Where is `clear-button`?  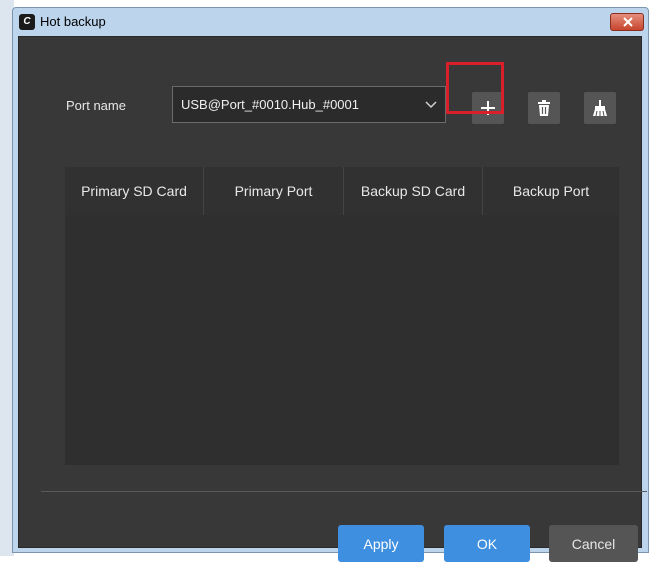 clear-button is located at coordinates (600, 108).